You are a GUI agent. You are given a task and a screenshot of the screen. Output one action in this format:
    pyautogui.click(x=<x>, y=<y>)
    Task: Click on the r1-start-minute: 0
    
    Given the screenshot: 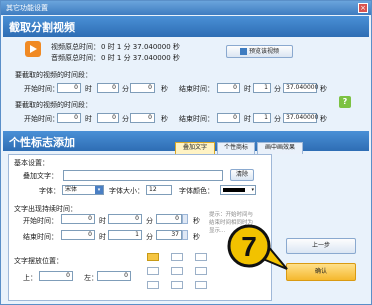 What is the action you would take?
    pyautogui.click(x=108, y=88)
    